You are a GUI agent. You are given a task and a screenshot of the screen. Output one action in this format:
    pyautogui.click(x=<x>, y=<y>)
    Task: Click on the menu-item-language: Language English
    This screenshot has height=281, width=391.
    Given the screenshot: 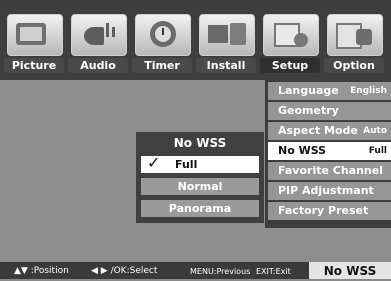 What is the action you would take?
    pyautogui.click(x=329, y=91)
    